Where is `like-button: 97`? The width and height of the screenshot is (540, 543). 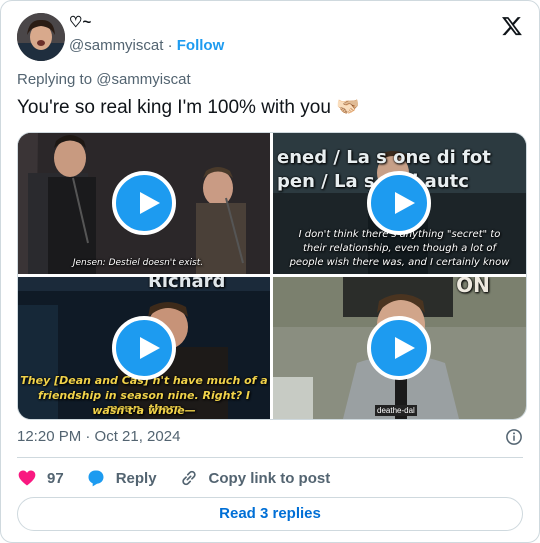
like-button: 97 is located at coordinates (40, 478).